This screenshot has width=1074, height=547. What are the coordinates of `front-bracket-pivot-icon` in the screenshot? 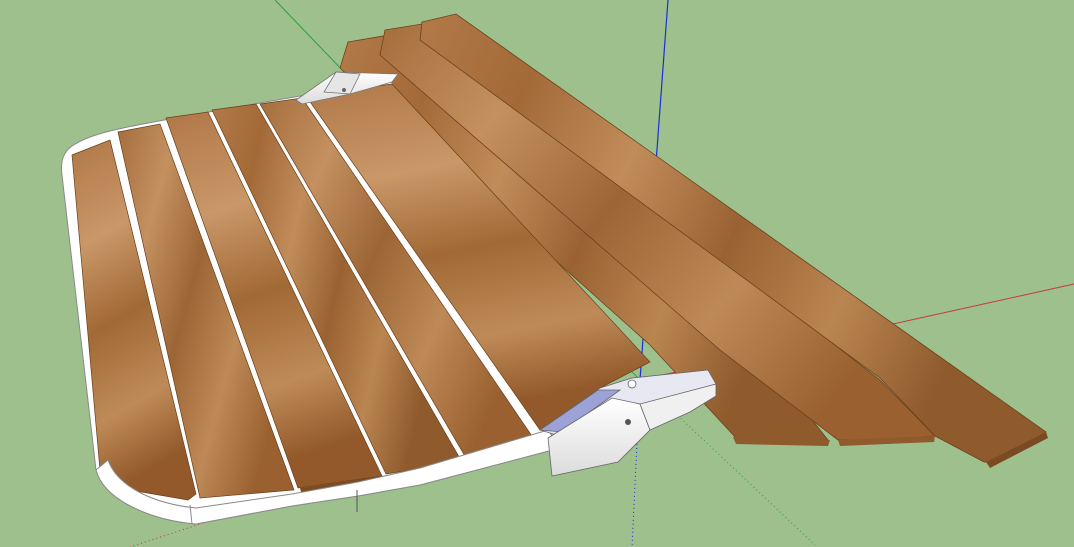 It's located at (632, 384).